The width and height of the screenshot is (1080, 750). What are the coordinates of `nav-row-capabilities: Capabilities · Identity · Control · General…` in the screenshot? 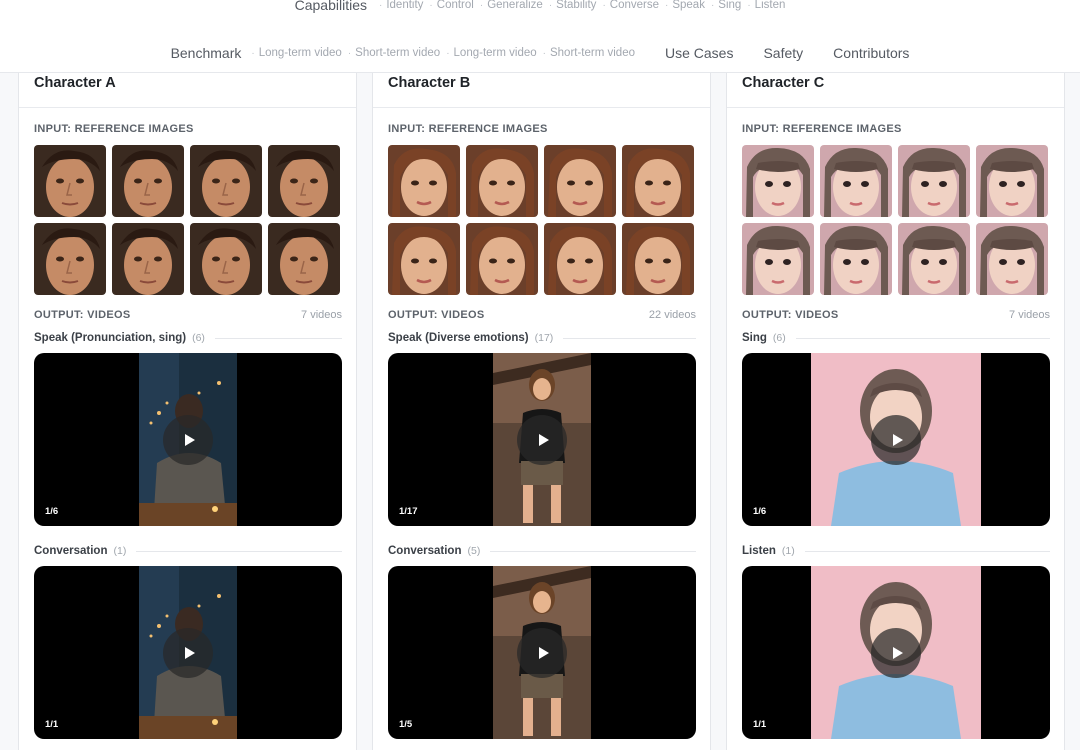 It's located at (540, 7).